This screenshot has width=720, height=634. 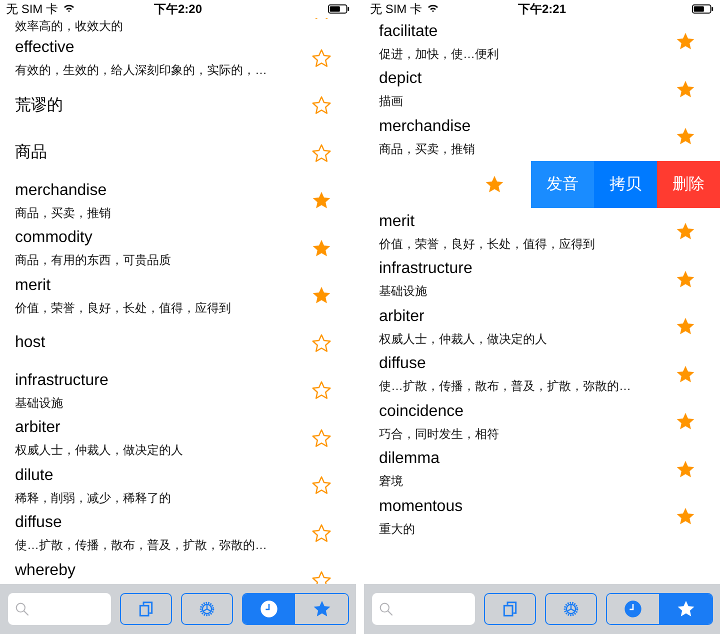 What do you see at coordinates (625, 184) in the screenshot?
I see `swipe-action-button: 拷贝` at bounding box center [625, 184].